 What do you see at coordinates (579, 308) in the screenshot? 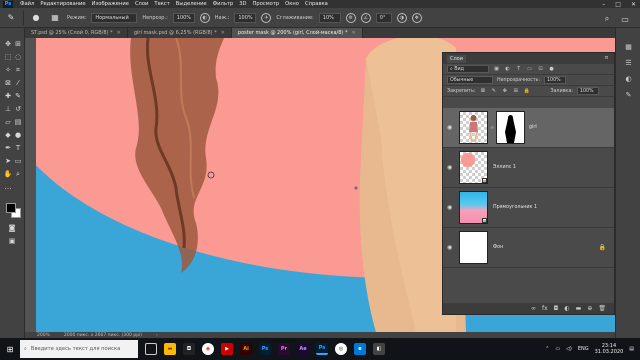
I see `new-group-icon: ▬` at bounding box center [579, 308].